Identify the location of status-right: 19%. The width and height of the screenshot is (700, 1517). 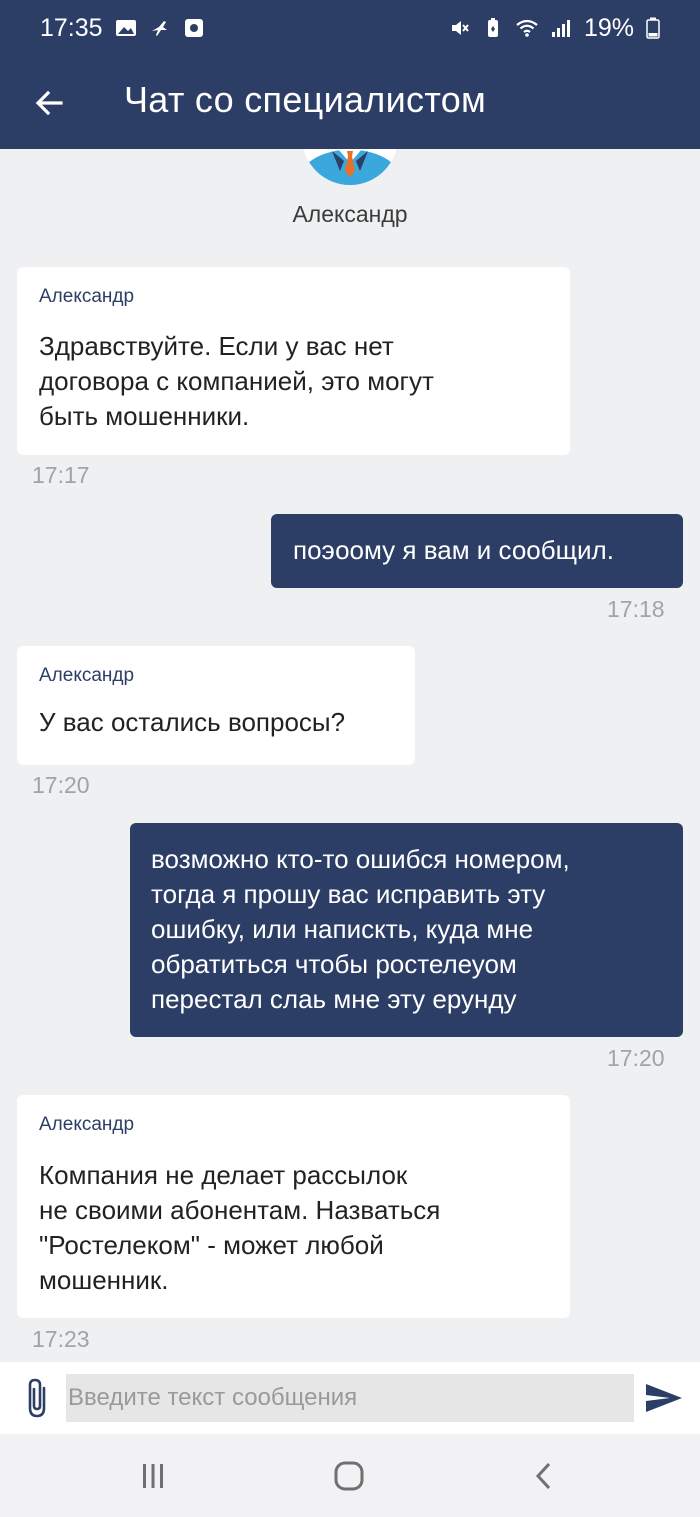
(554, 28).